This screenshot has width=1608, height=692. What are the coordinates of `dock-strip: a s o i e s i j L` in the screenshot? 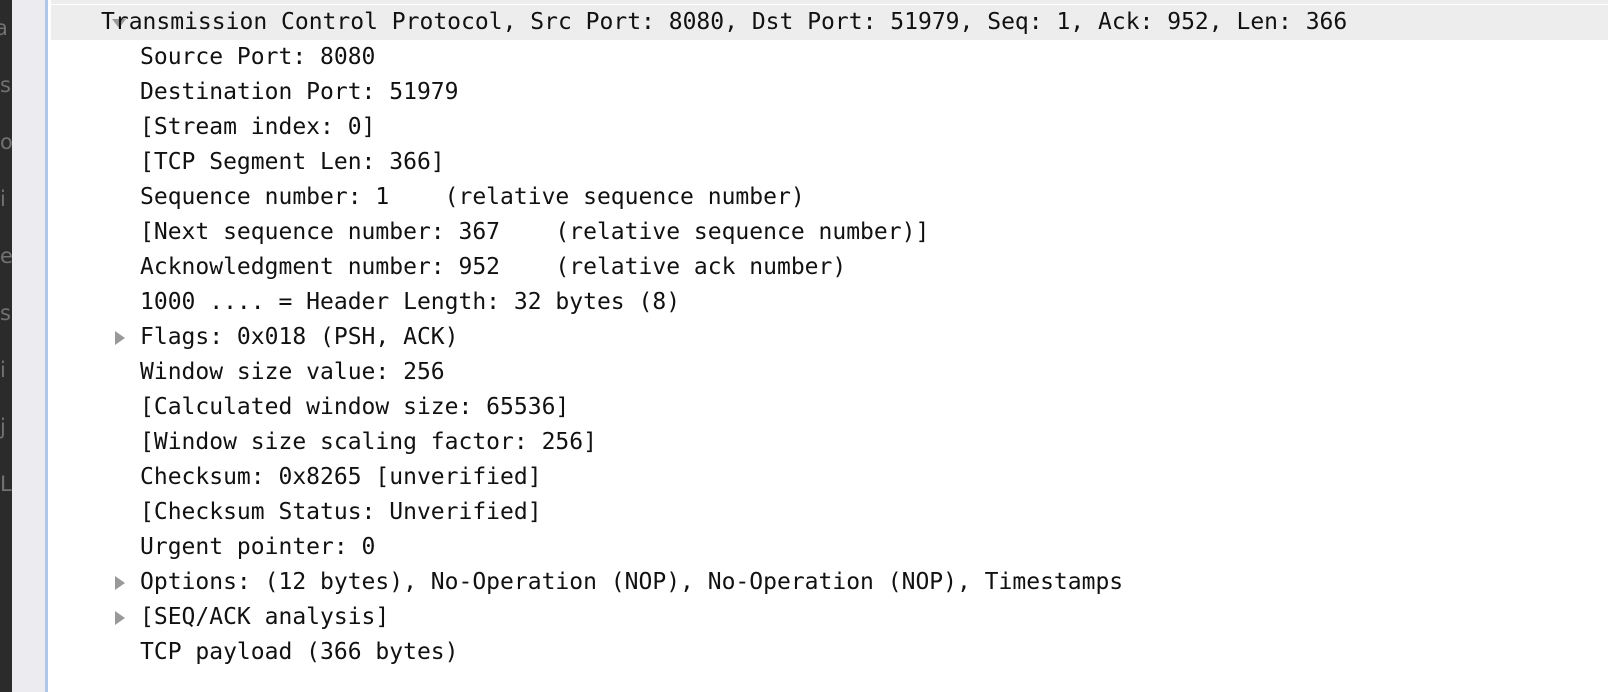 It's located at (6, 346).